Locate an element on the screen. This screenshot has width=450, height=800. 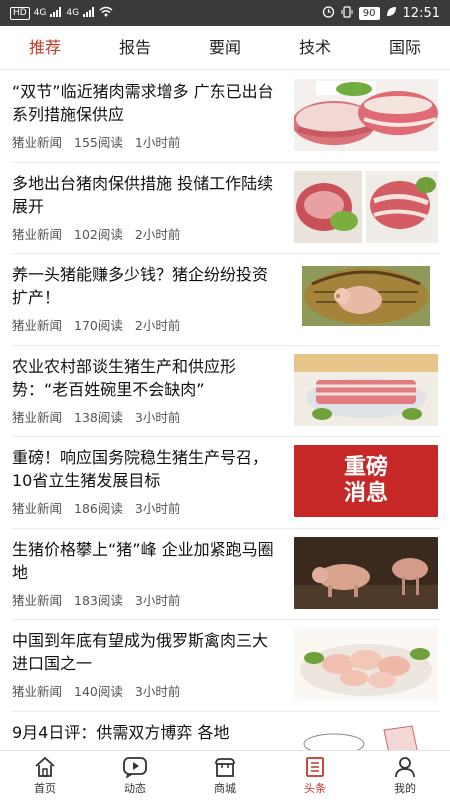
status-bar: HD 4G 4G 90 12:51 is located at coordinates (225, 13).